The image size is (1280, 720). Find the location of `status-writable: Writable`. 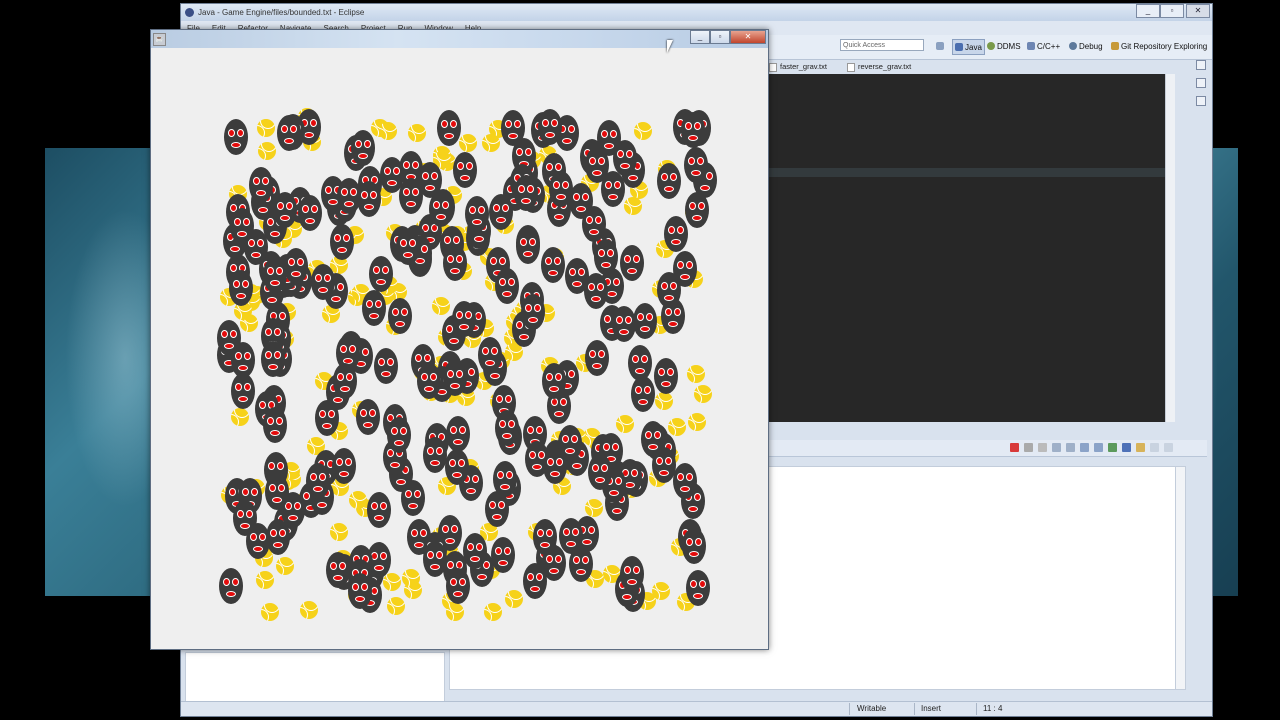

status-writable: Writable is located at coordinates (872, 708).